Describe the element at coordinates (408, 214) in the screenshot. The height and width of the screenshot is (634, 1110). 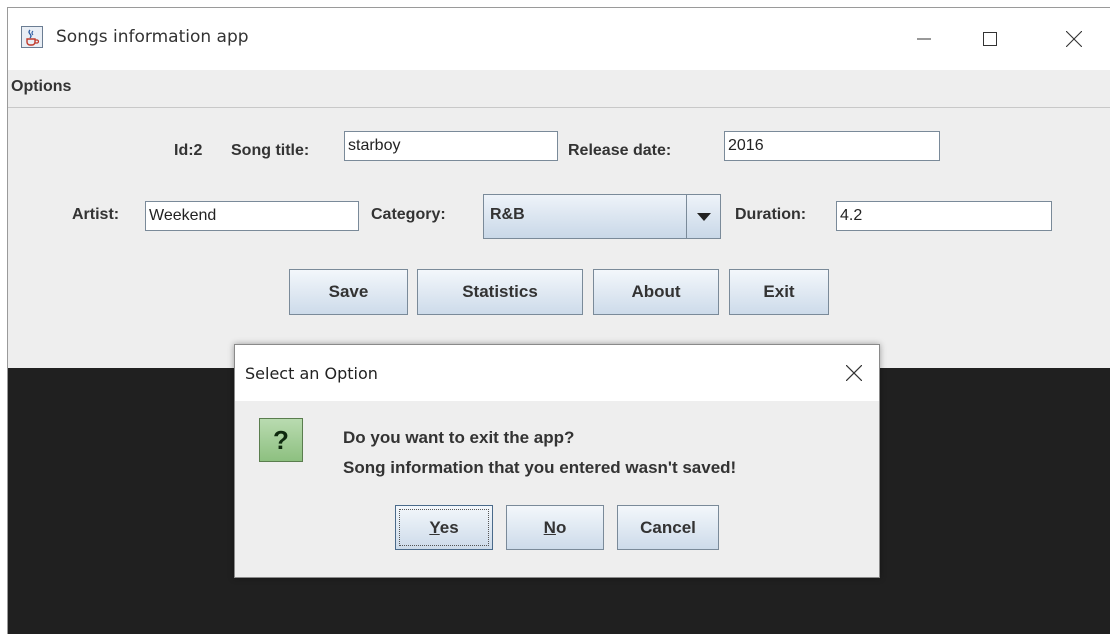
I see `category-label: Category:` at that location.